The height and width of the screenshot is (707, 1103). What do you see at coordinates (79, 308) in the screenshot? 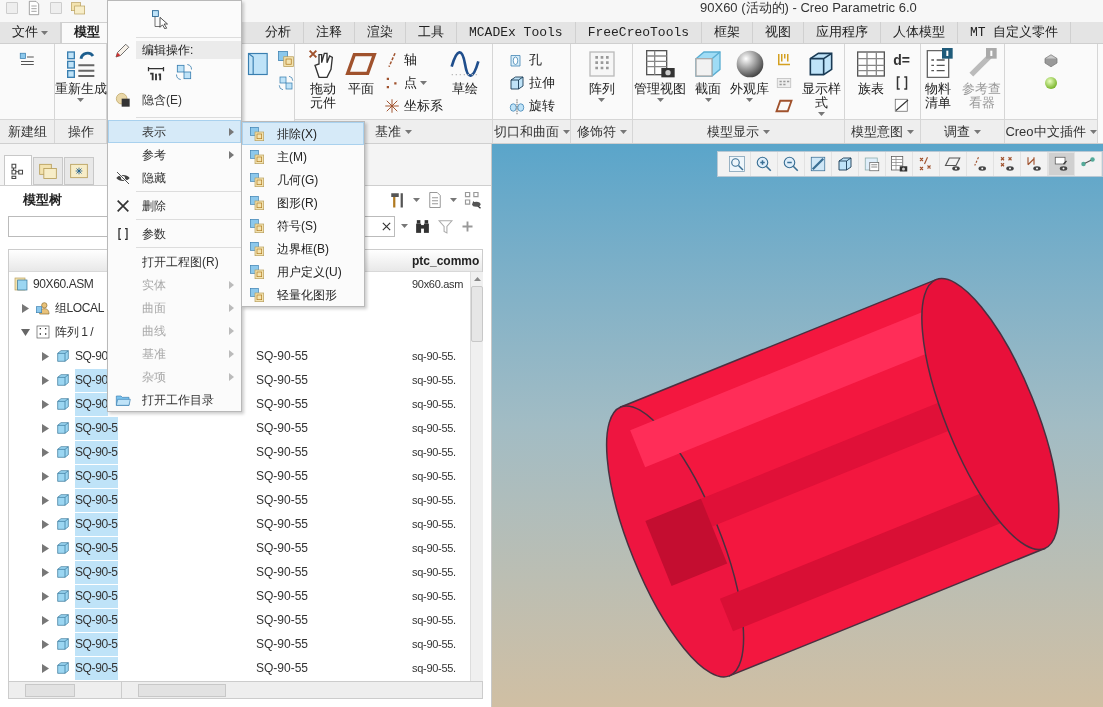
I see `tree-item-label: 组LOCAL` at bounding box center [79, 308].